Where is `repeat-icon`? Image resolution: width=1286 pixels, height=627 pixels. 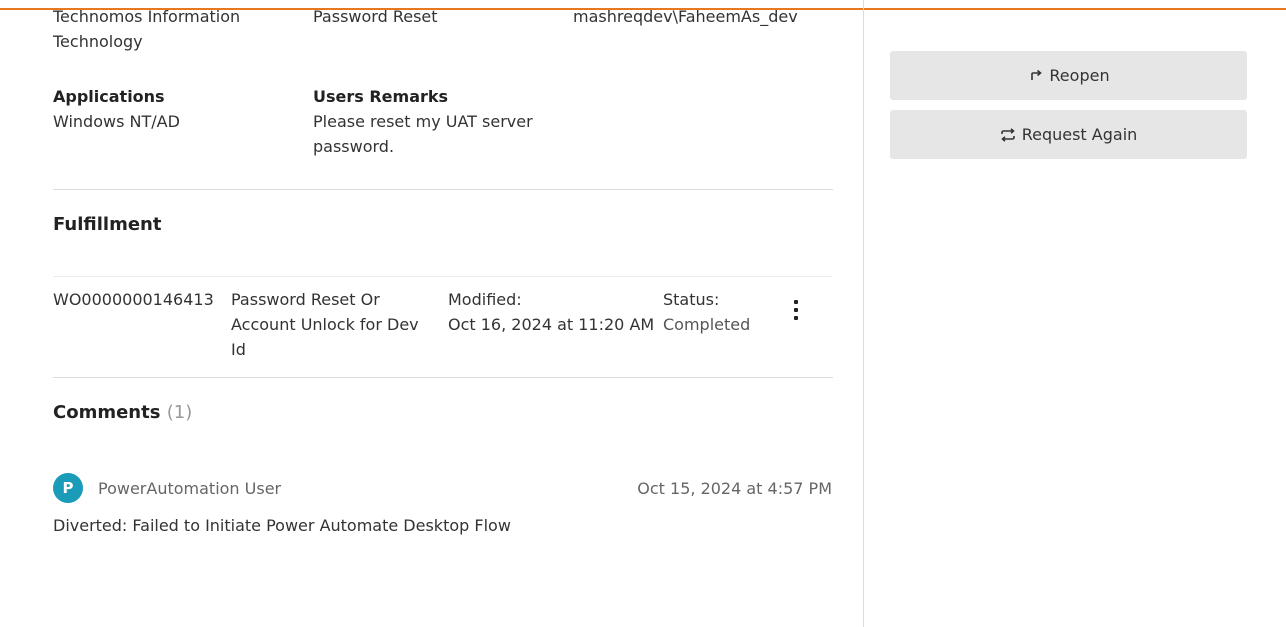 repeat-icon is located at coordinates (1008, 134).